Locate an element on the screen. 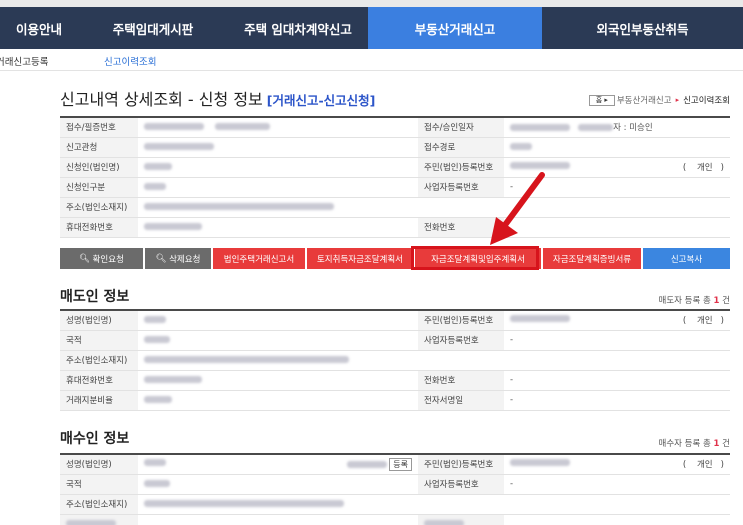  nav-foreigner-acquisition: 외국인부동산취득 is located at coordinates (642, 28).